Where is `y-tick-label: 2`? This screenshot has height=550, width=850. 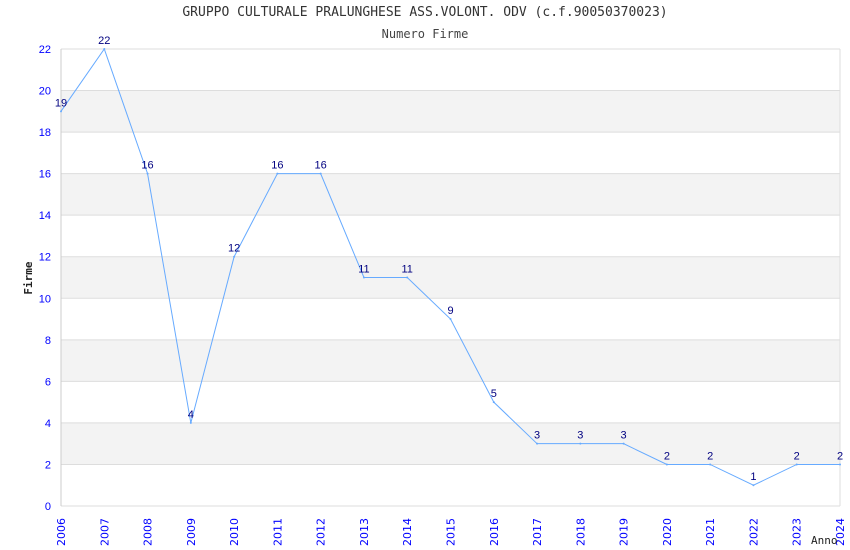
y-tick-label: 2 is located at coordinates (48, 465).